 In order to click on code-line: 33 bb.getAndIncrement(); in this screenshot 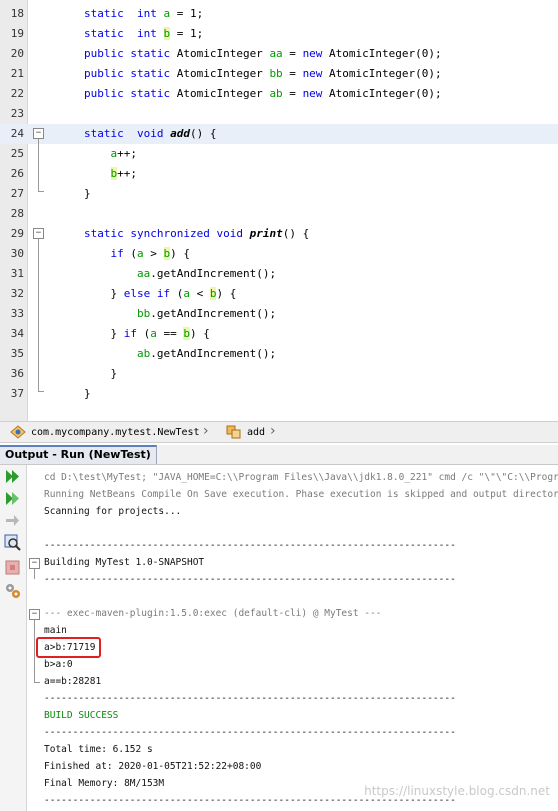, I will do `click(279, 314)`.